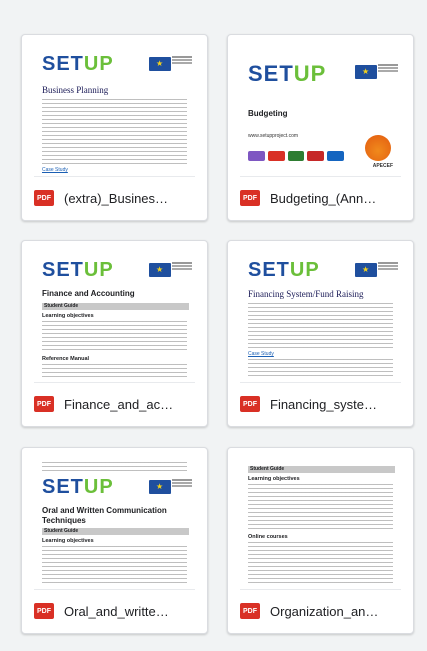  Describe the element at coordinates (296, 158) in the screenshot. I see `partner-logos` at that location.